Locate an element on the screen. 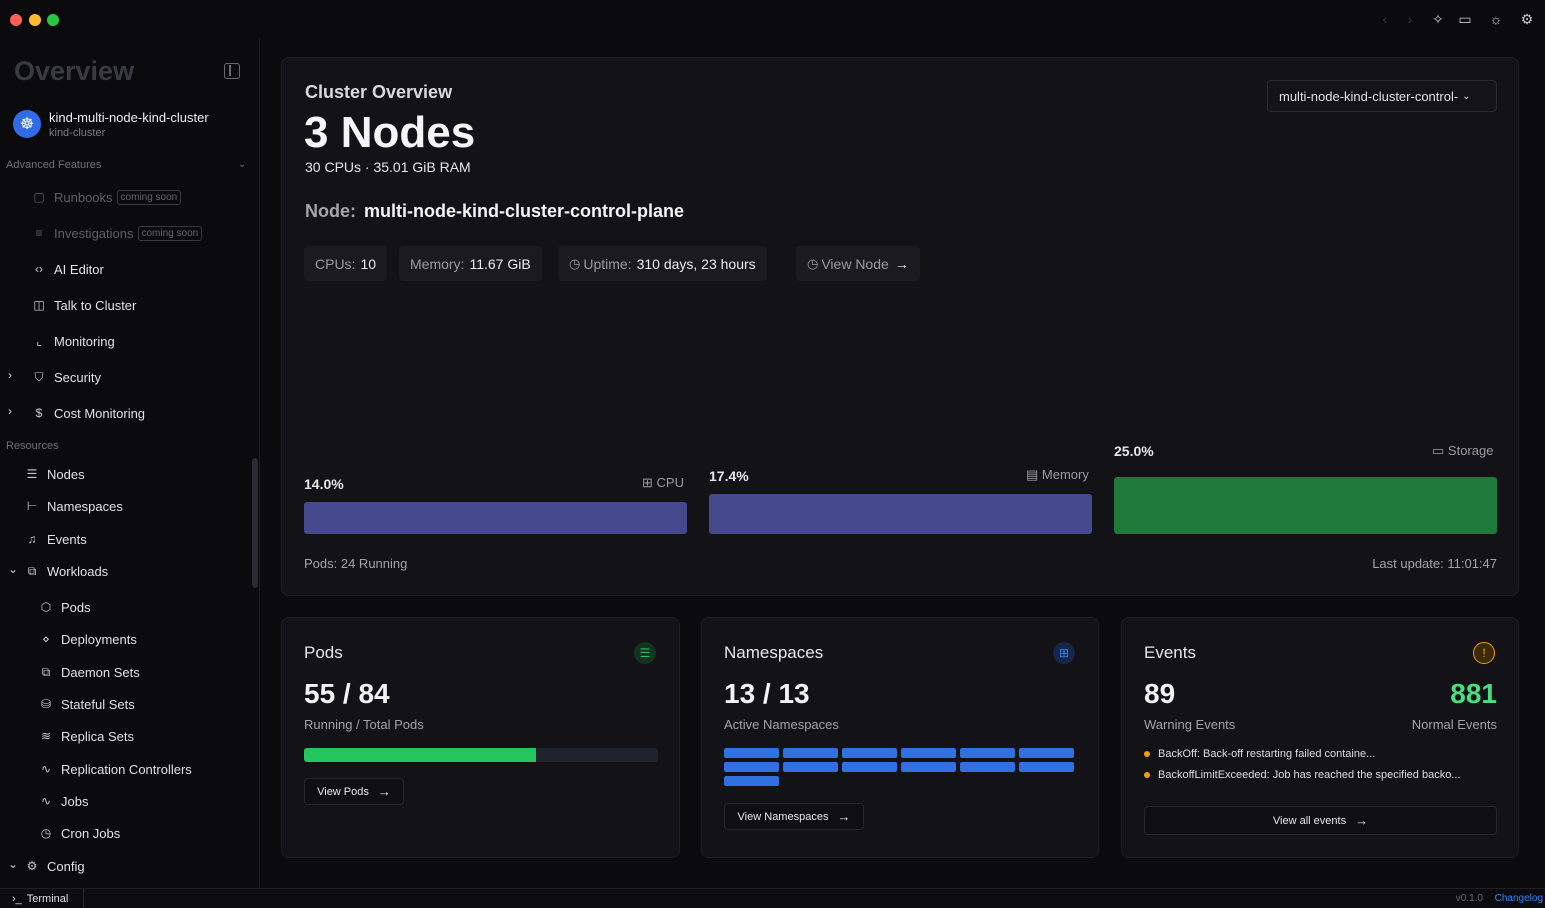  storage-label: ▭ Storage is located at coordinates (1463, 450).